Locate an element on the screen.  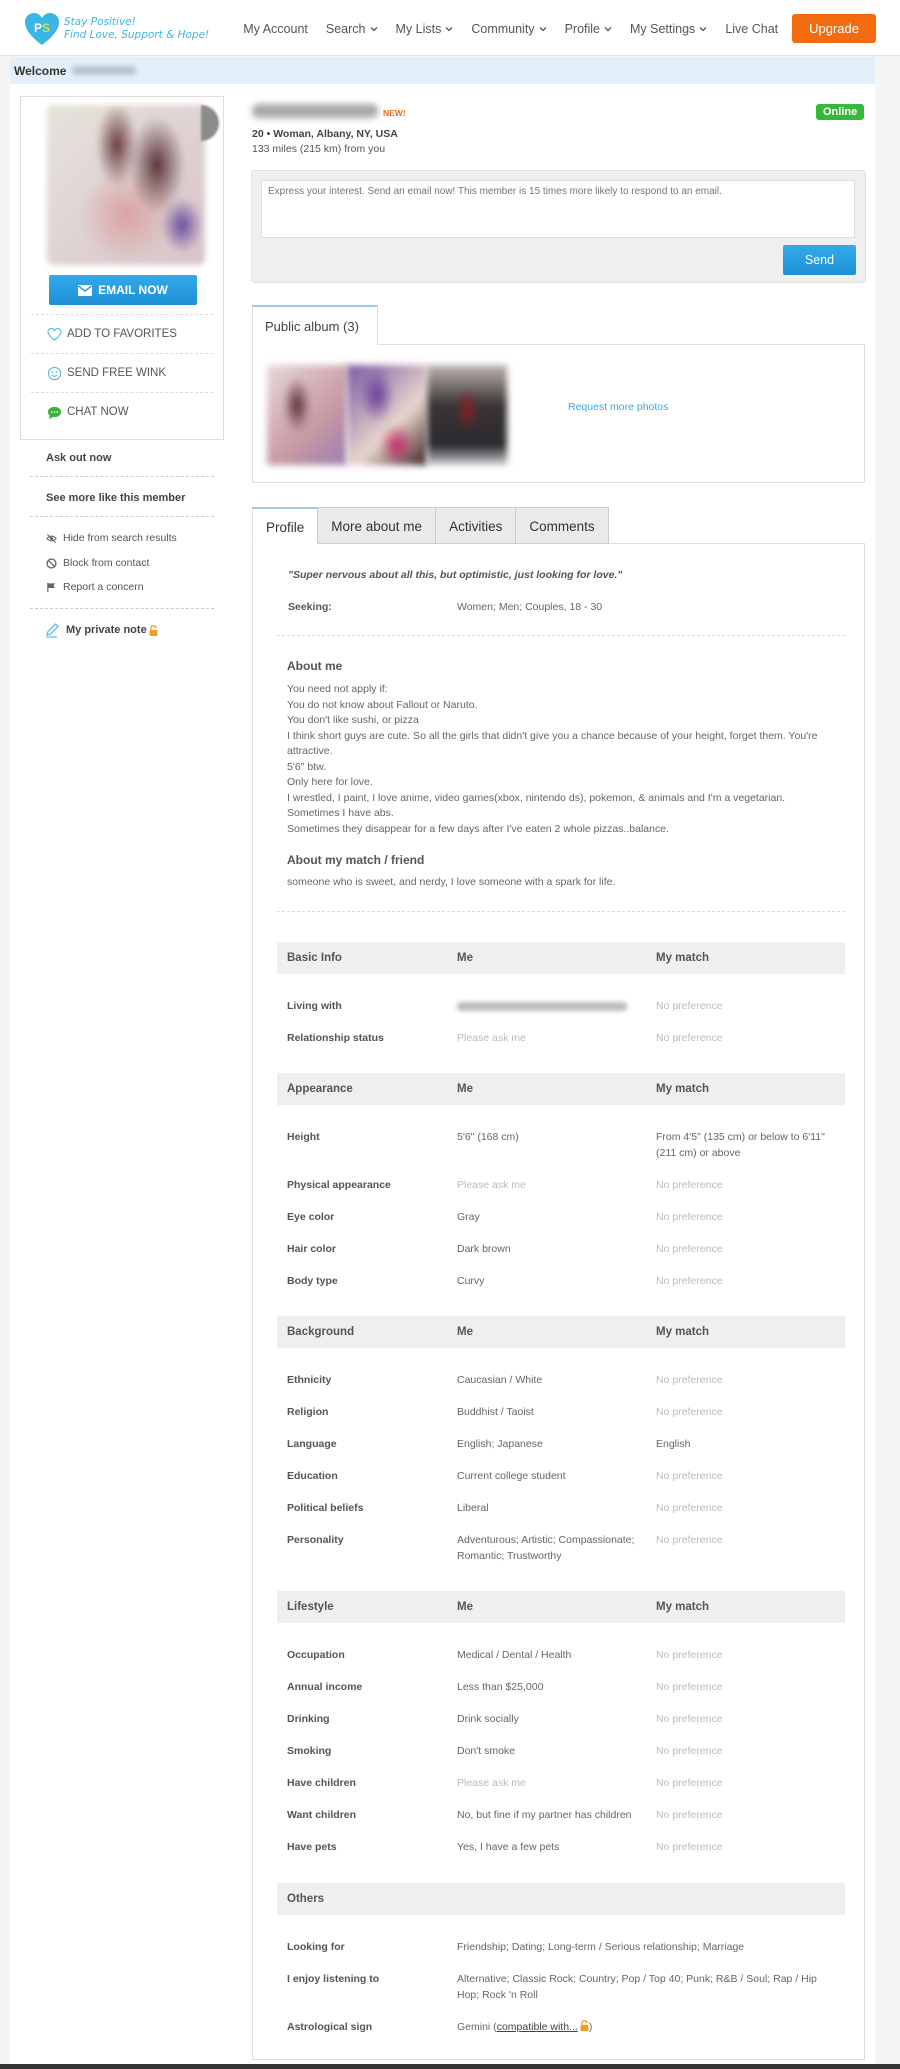
tab-profile: Profile is located at coordinates (285, 525).